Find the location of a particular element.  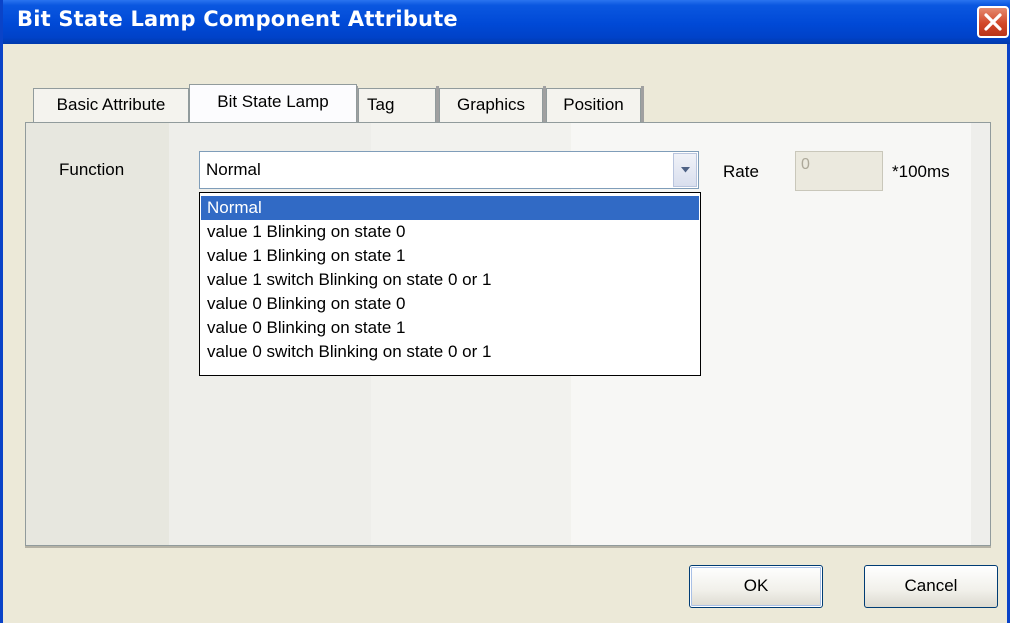

dropdown-option: value 1 Blinking on state 0 is located at coordinates (450, 232).